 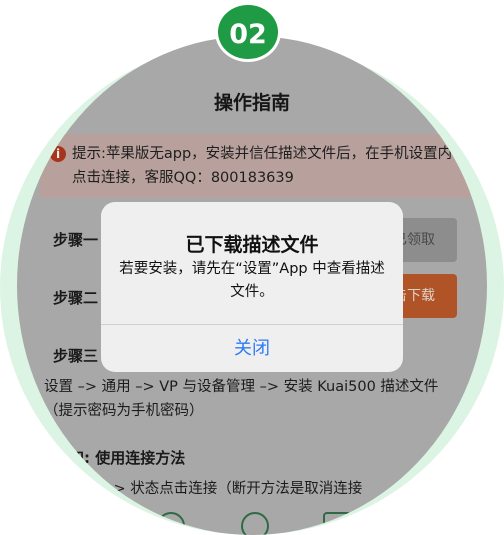 I want to click on tab-home-icon, so click(x=171, y=523).